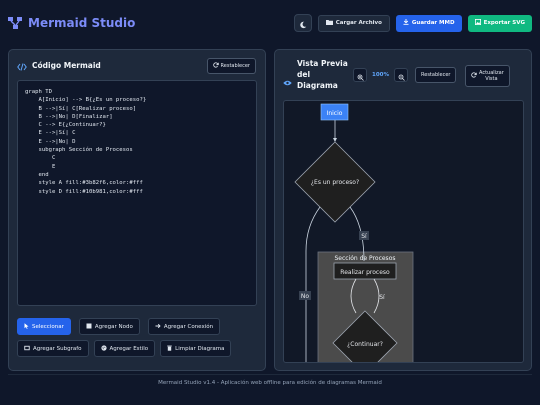 The image size is (540, 405). What do you see at coordinates (382, 297) in the screenshot?
I see `edge-yes2-label: Sí` at bounding box center [382, 297].